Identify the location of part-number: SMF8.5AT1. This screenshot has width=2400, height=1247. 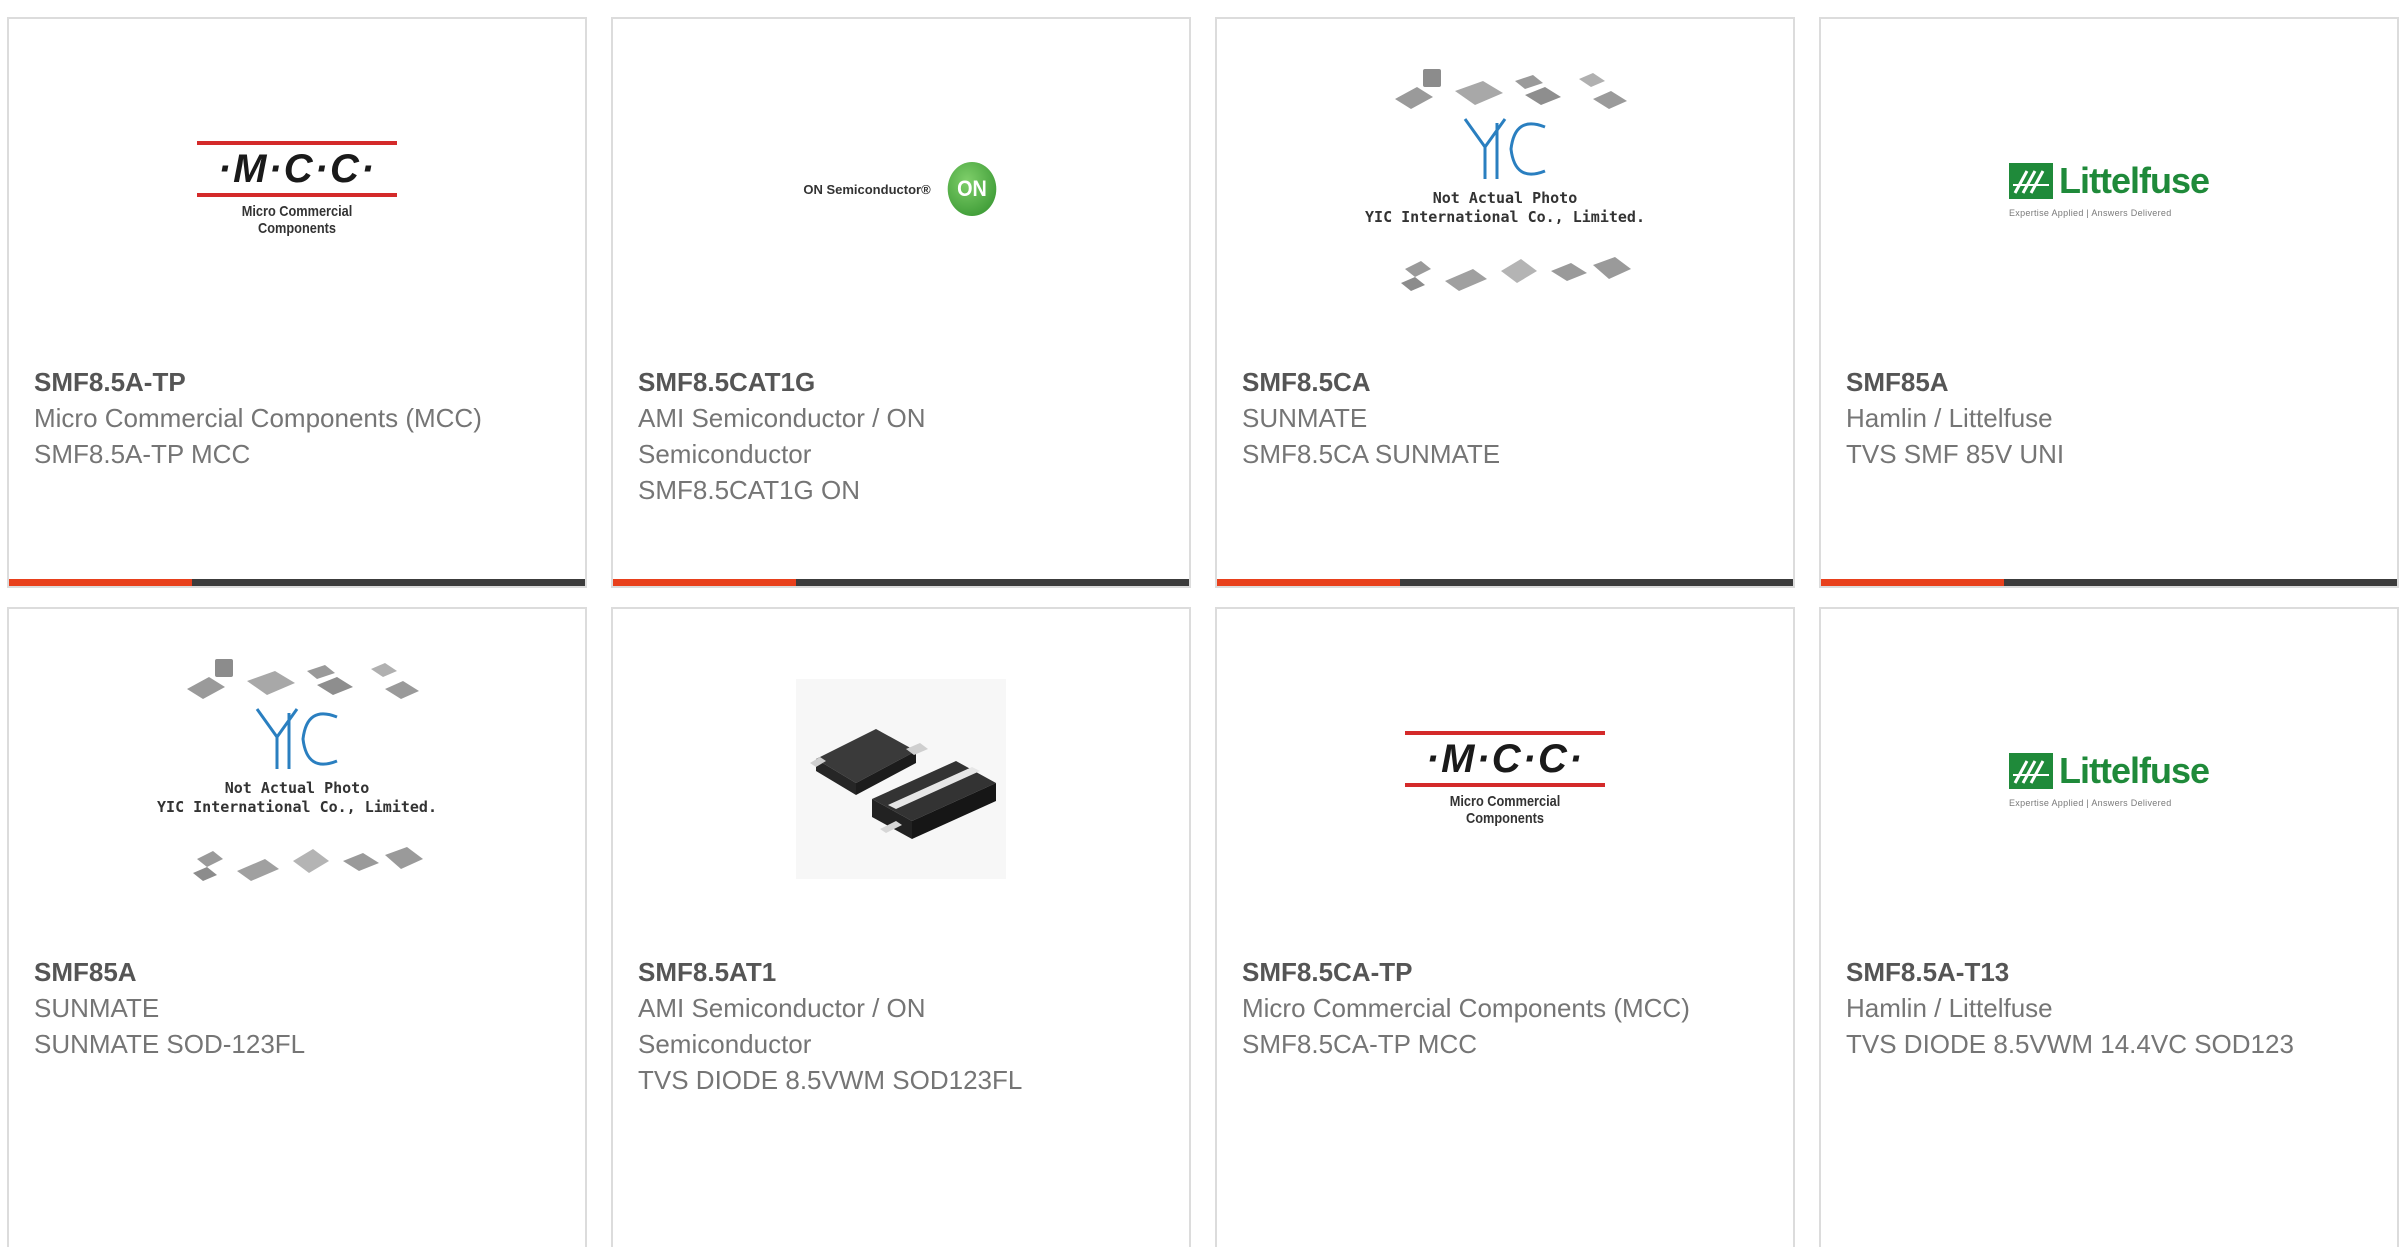
(863, 972).